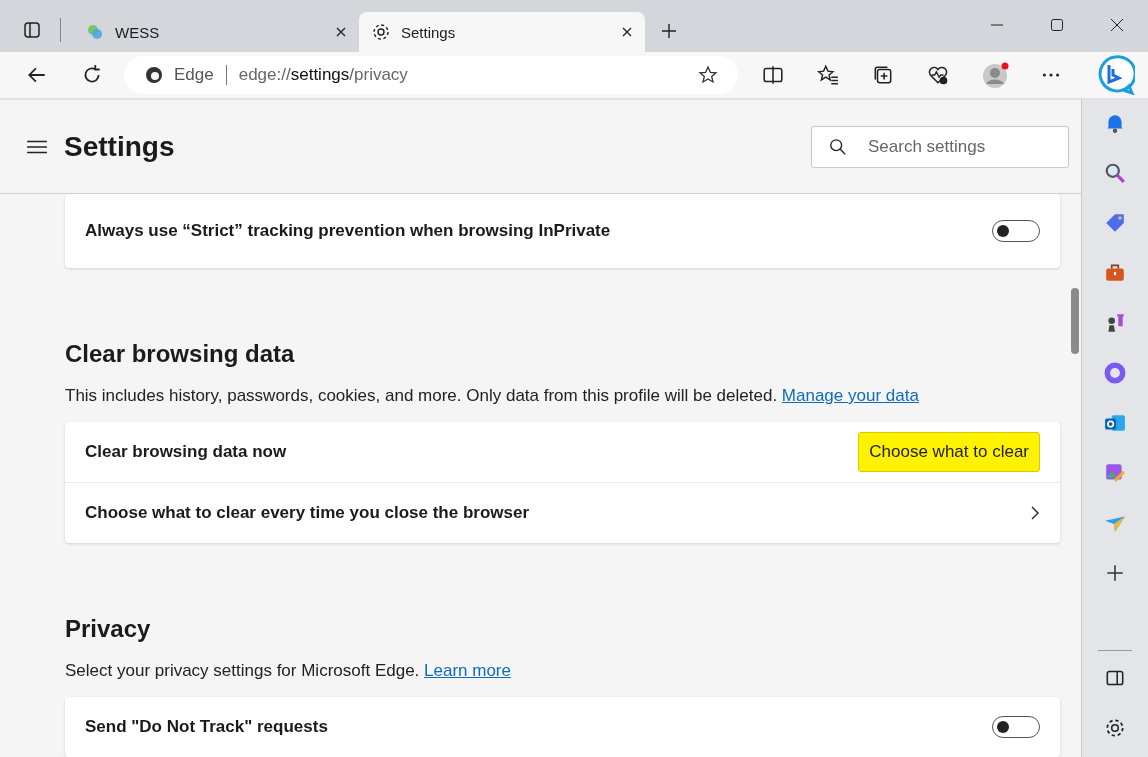 Image resolution: width=1148 pixels, height=757 pixels. Describe the element at coordinates (32, 30) in the screenshot. I see `tab-actions-icon` at that location.